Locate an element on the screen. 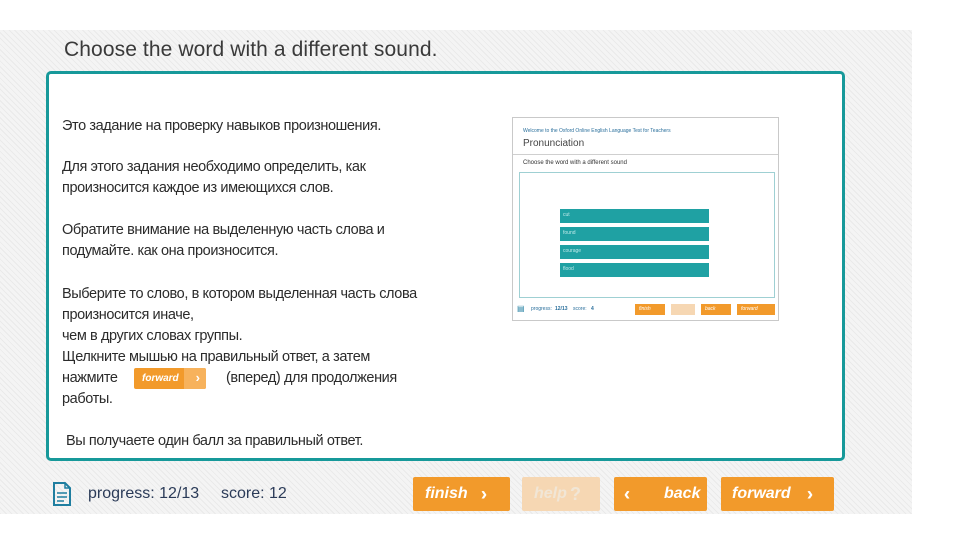 This screenshot has height=540, width=960. progress-indicator: progress: 12/13 is located at coordinates (143, 494).